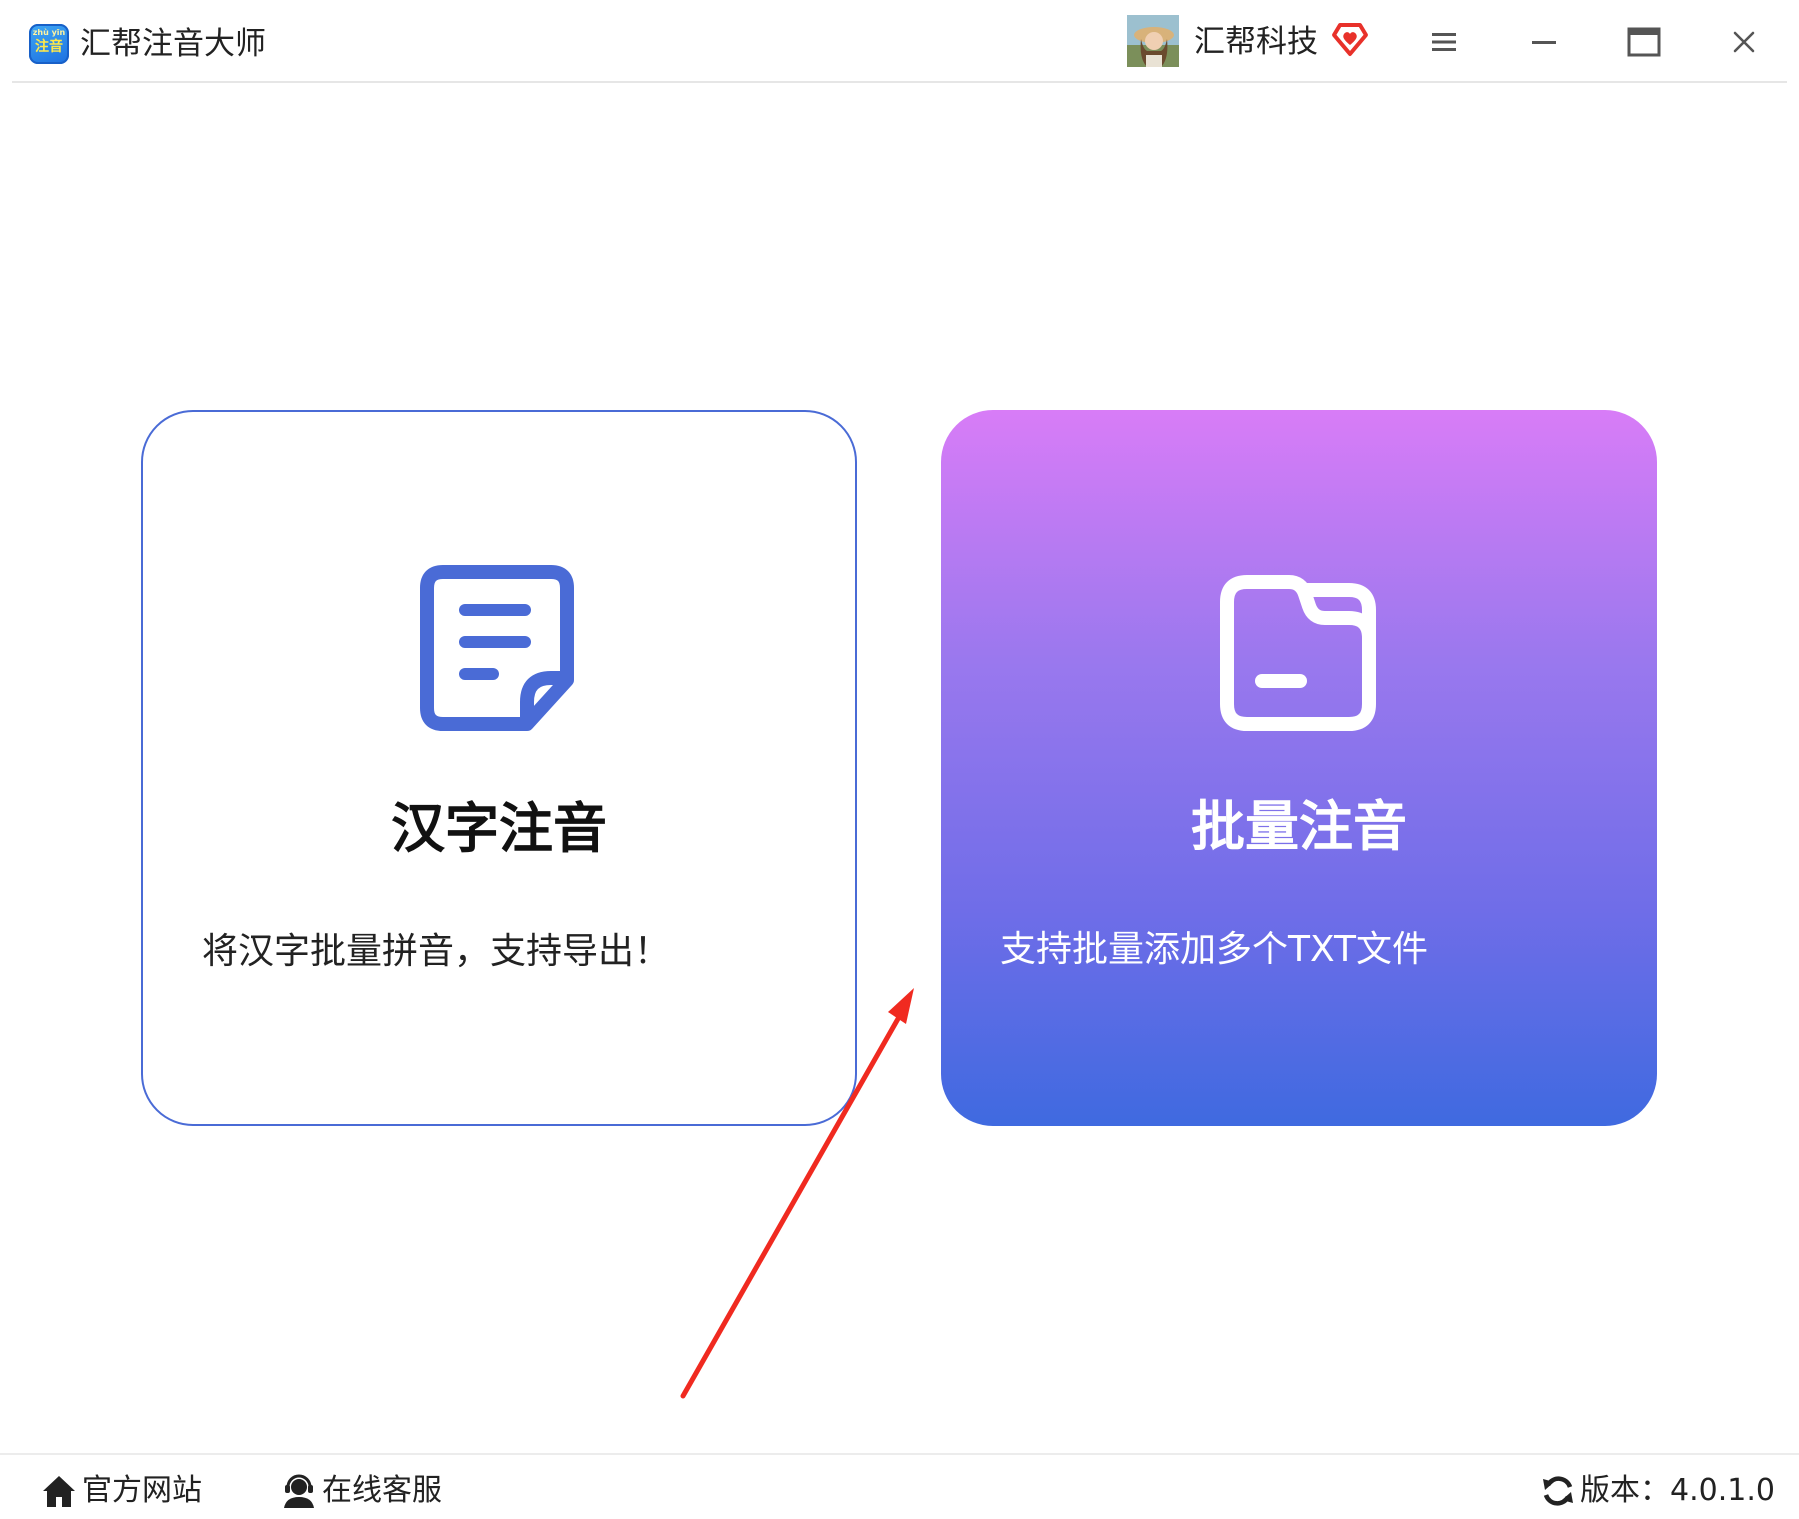 This screenshot has width=1799, height=1519. What do you see at coordinates (899, 82) in the screenshot?
I see `title-divider` at bounding box center [899, 82].